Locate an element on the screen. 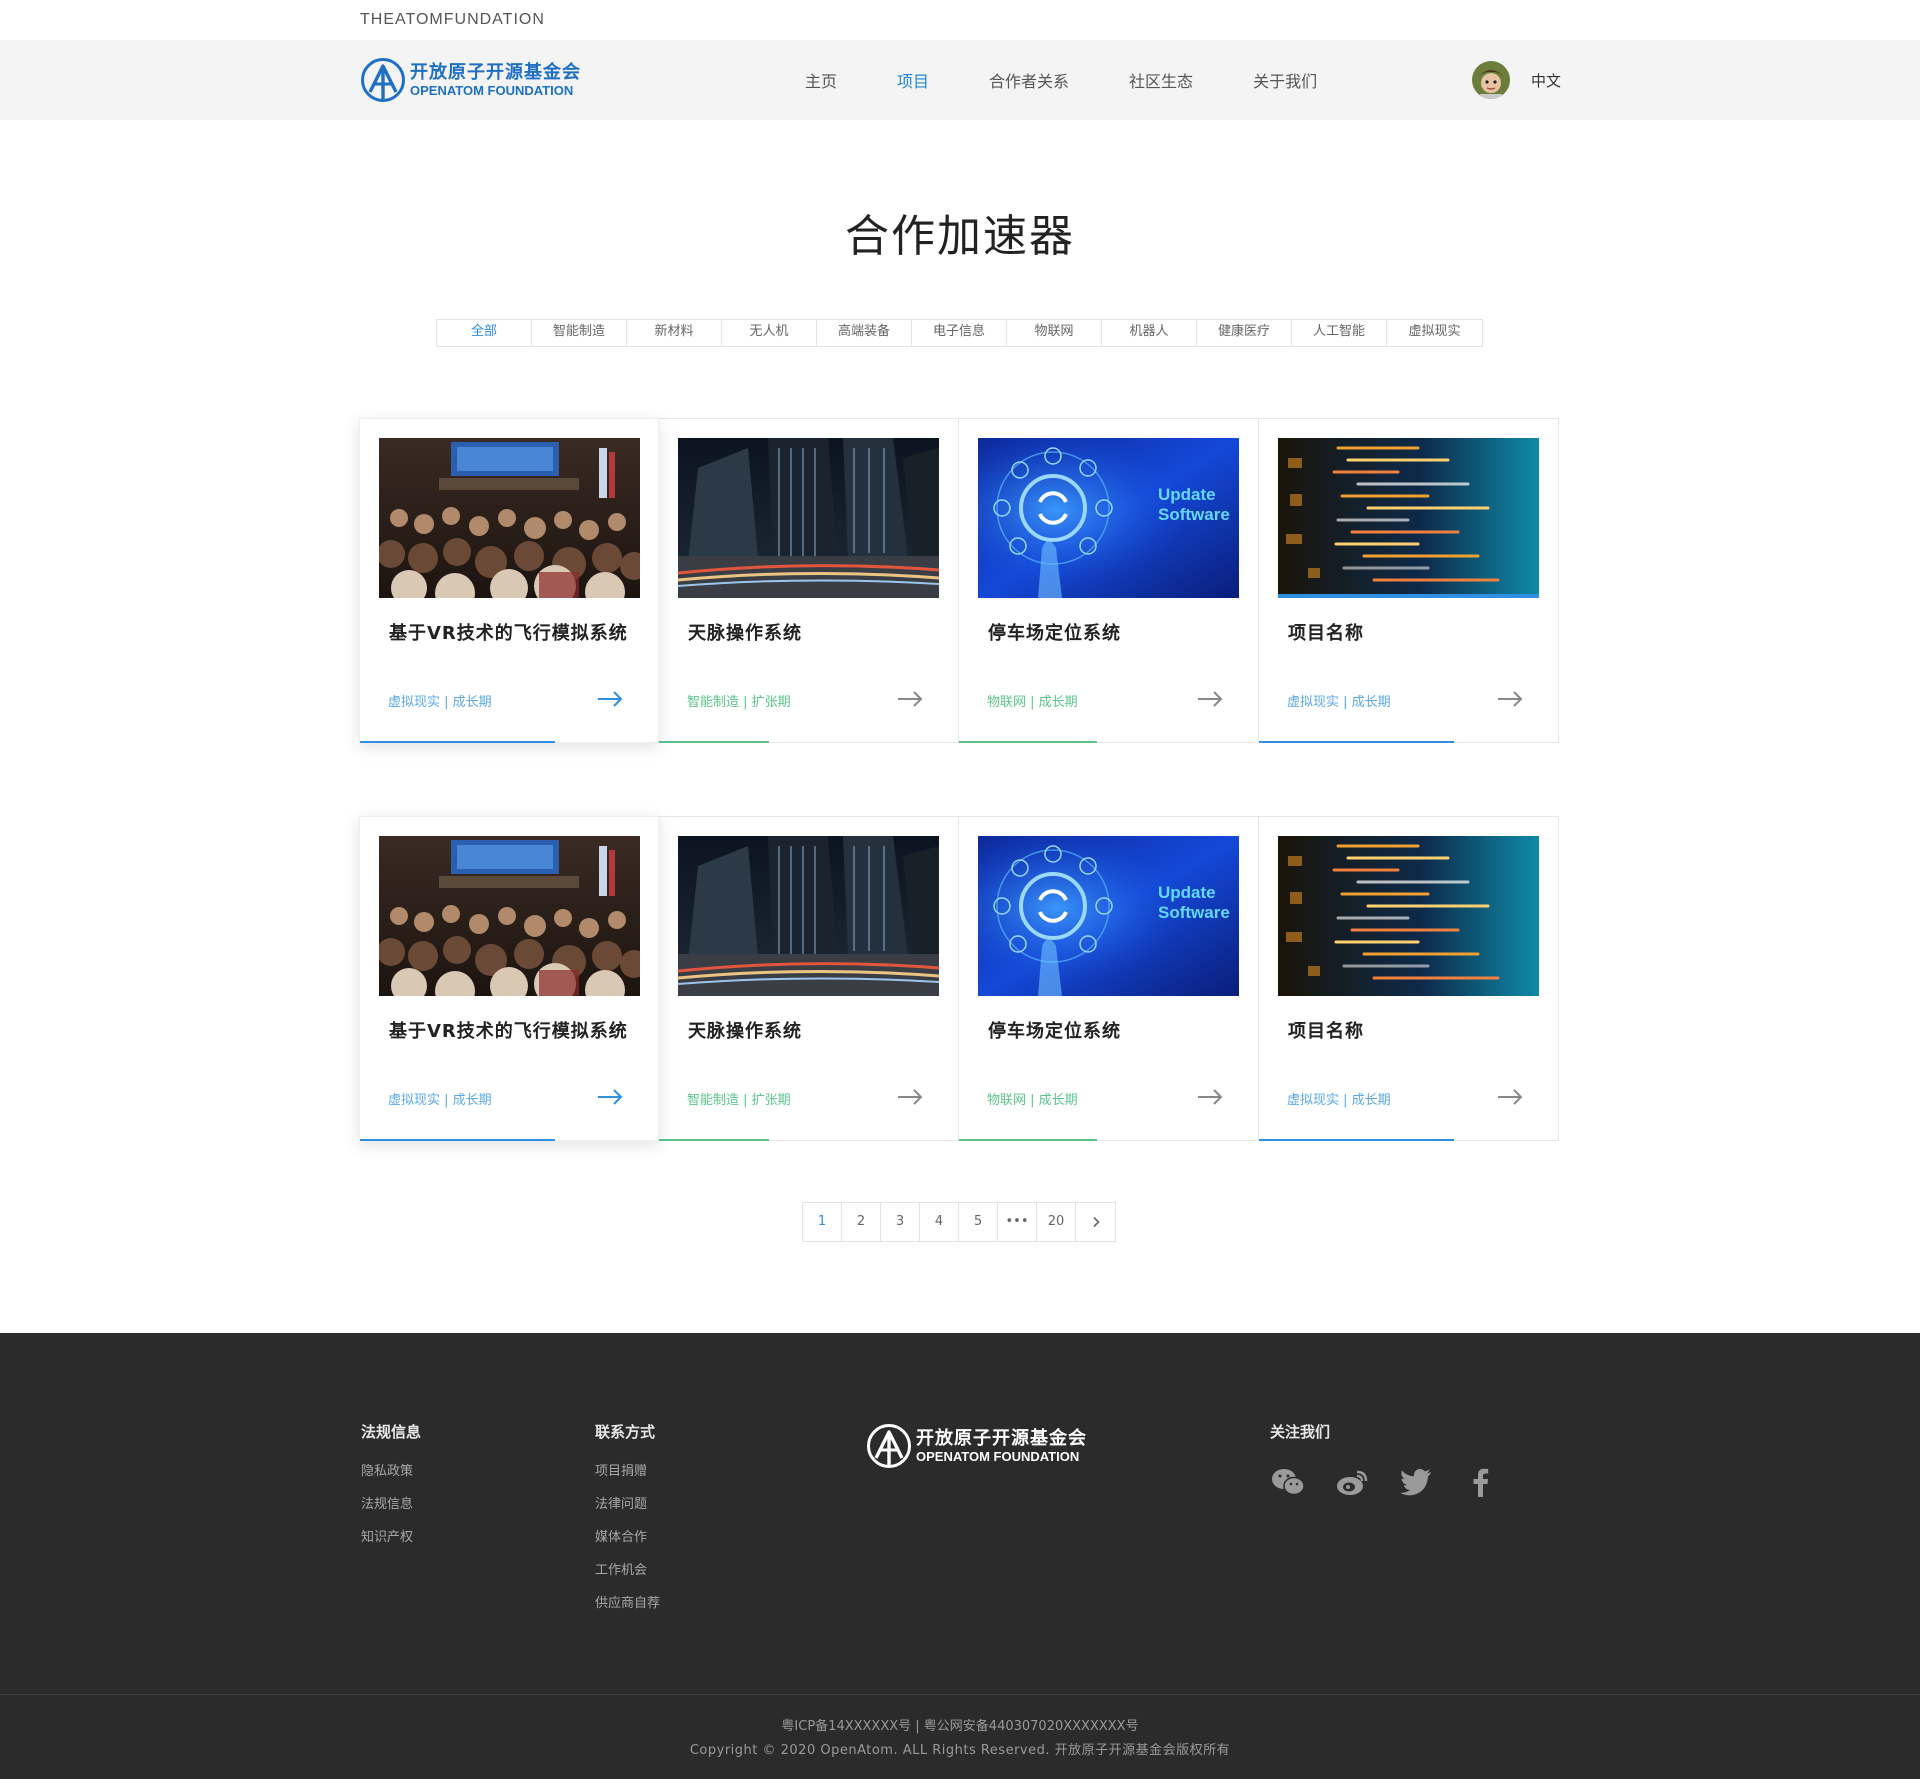 The height and width of the screenshot is (1779, 1920). footer-link-media: 媒体合作 is located at coordinates (627, 1537).